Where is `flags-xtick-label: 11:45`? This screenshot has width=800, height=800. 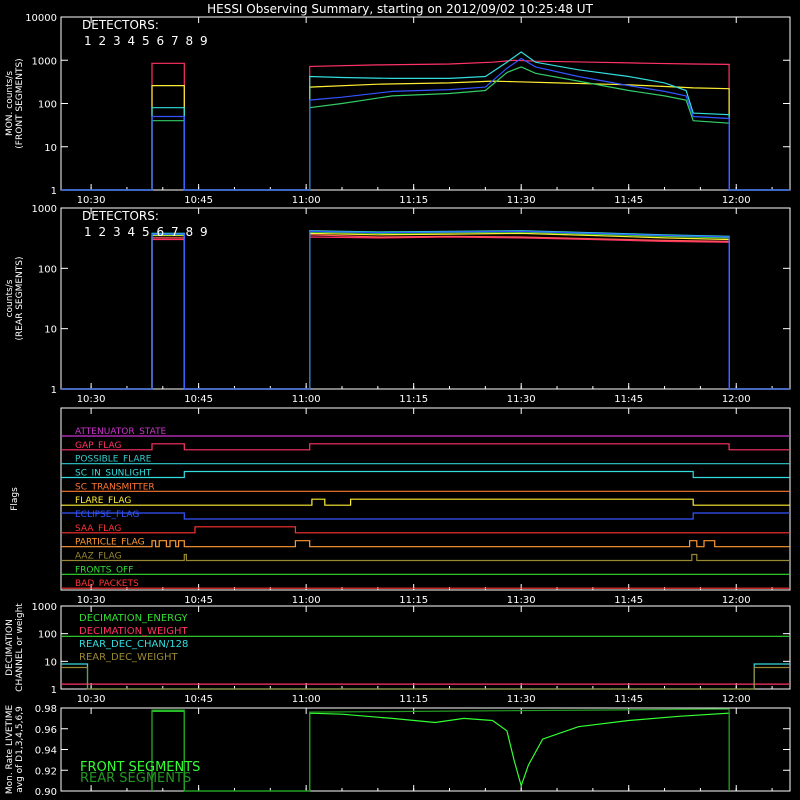
flags-xtick-label: 11:45 is located at coordinates (628, 600).